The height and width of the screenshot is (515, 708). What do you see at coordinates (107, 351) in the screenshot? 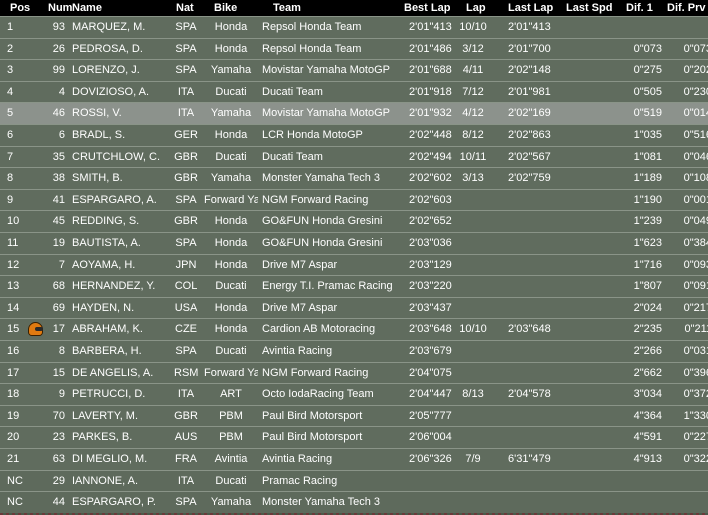
I see `cell-name: BARBERA, H.` at bounding box center [107, 351].